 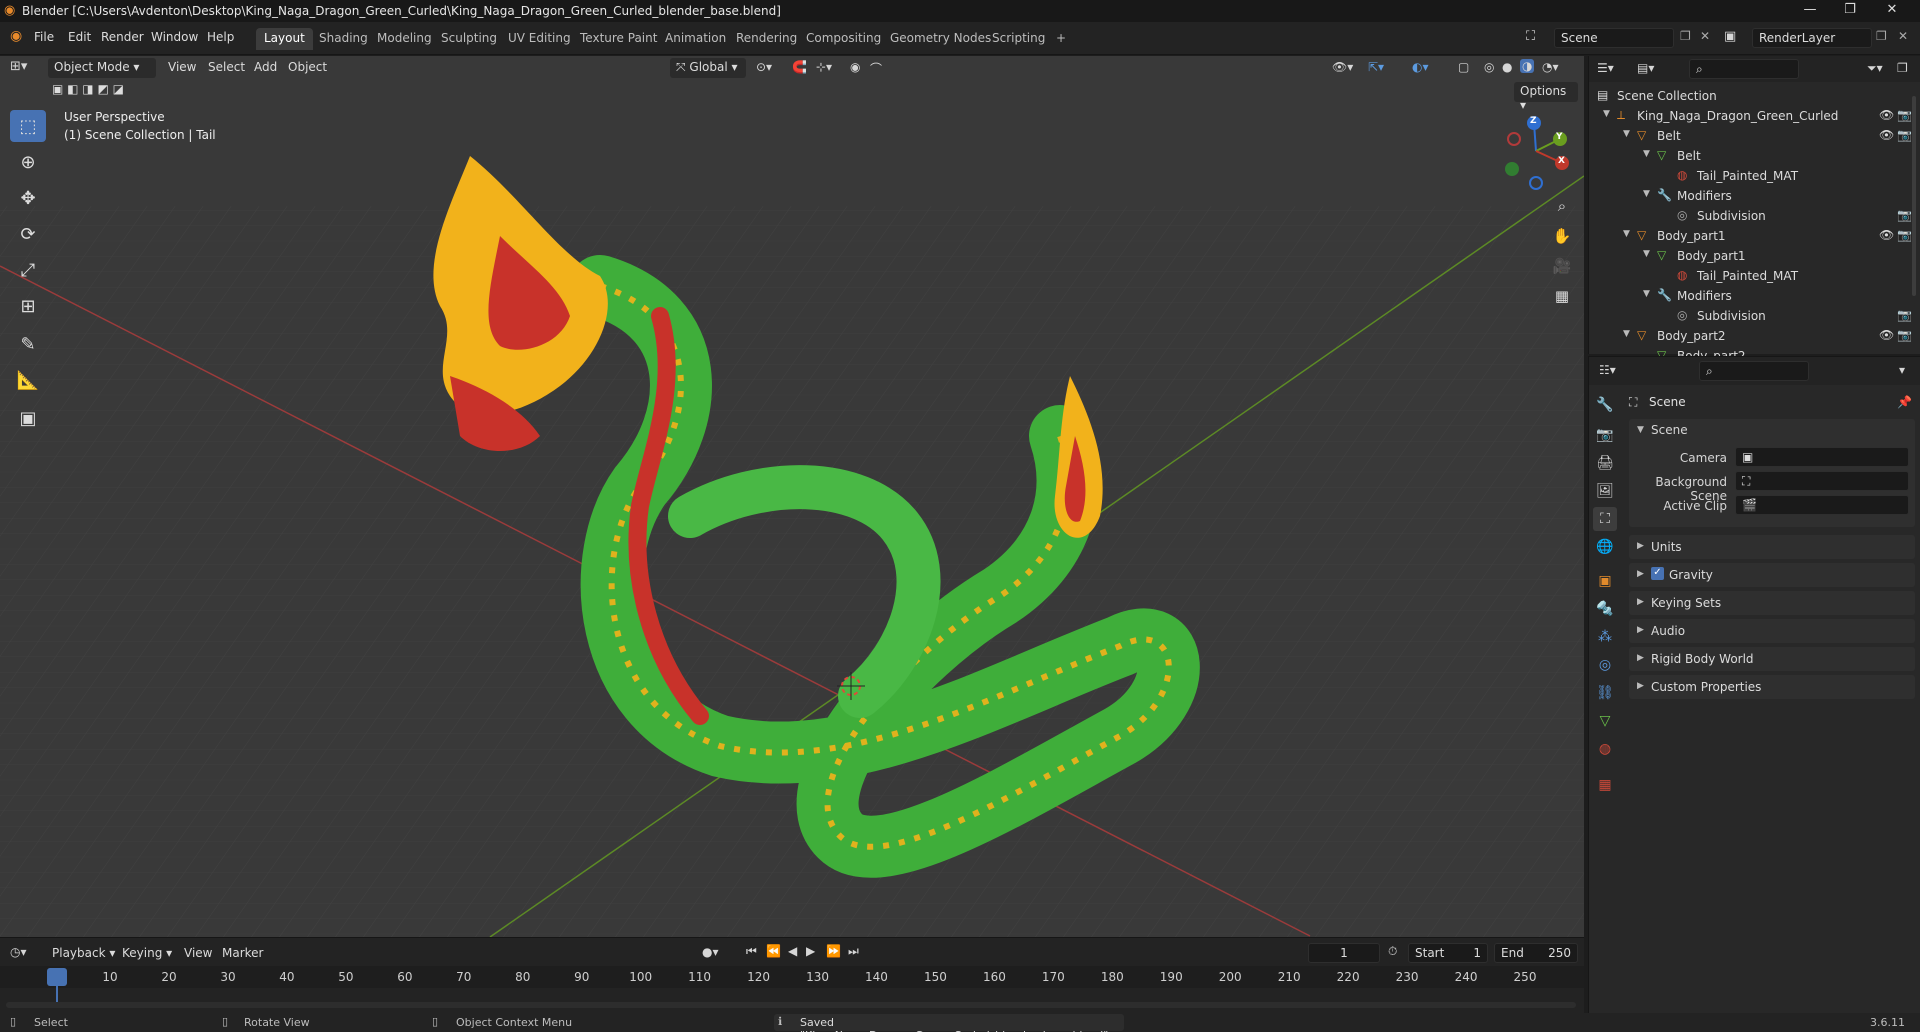 What do you see at coordinates (1730, 36) in the screenshot?
I see `renderlayer-browse-icon: ▣` at bounding box center [1730, 36].